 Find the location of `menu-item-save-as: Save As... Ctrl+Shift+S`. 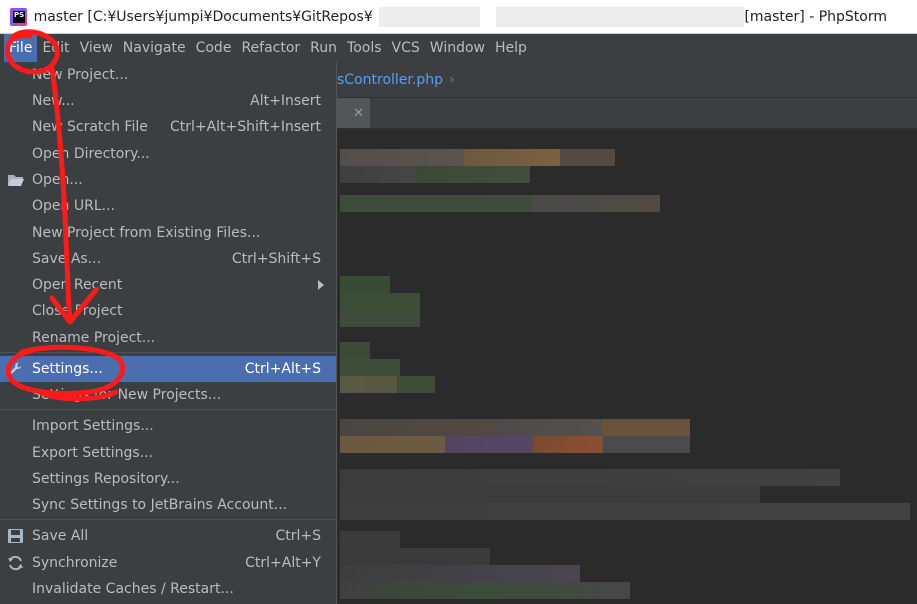

menu-item-save-as: Save As... Ctrl+Shift+S is located at coordinates (168, 259).